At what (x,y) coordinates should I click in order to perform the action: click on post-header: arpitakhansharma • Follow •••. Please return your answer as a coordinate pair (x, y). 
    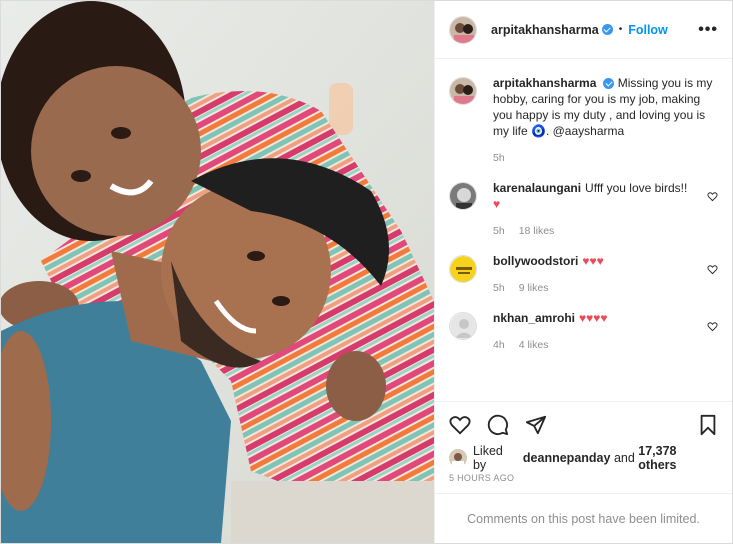
    Looking at the image, I should click on (583, 30).